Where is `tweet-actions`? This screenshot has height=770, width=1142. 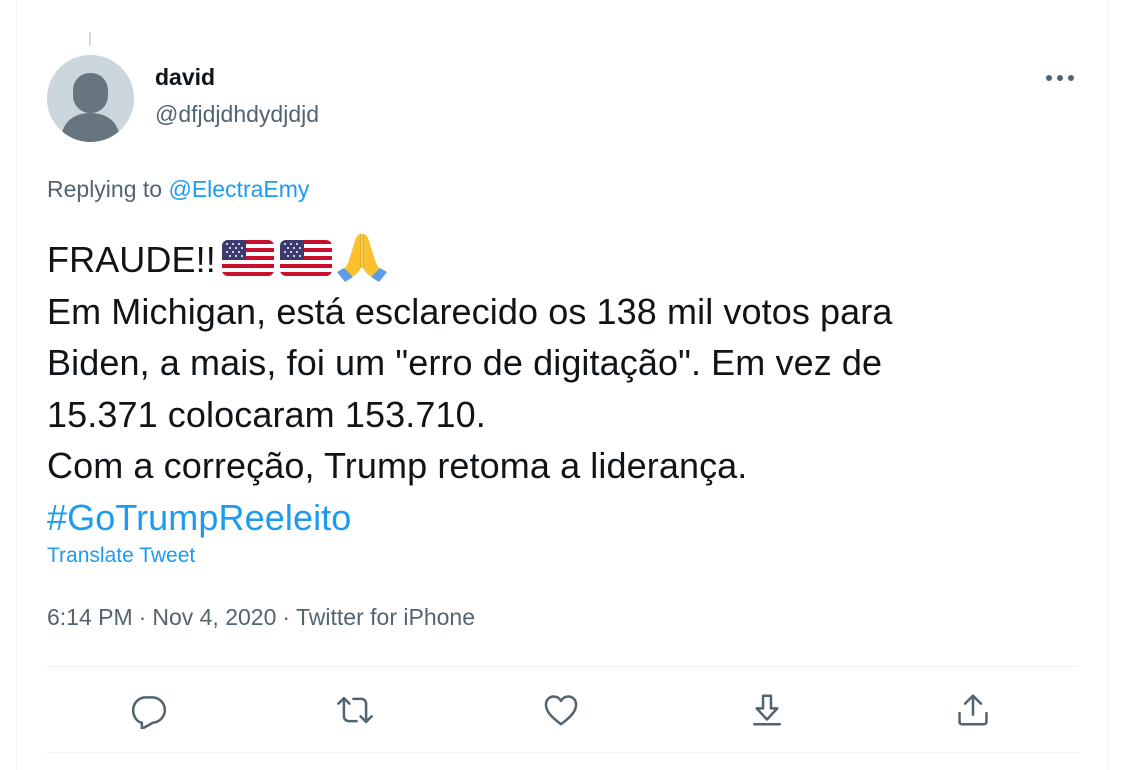
tweet-actions is located at coordinates (562, 710).